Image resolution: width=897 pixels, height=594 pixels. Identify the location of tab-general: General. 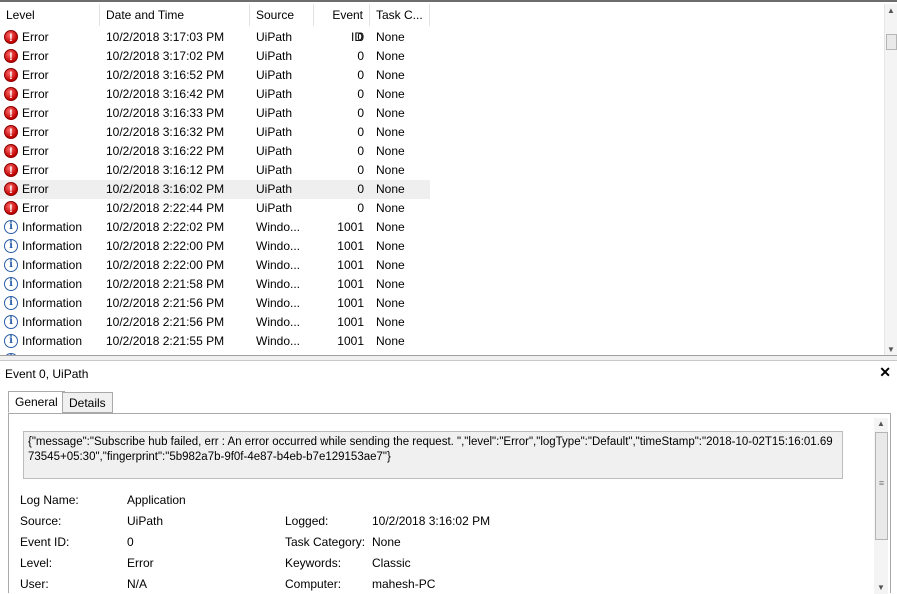
(36, 402).